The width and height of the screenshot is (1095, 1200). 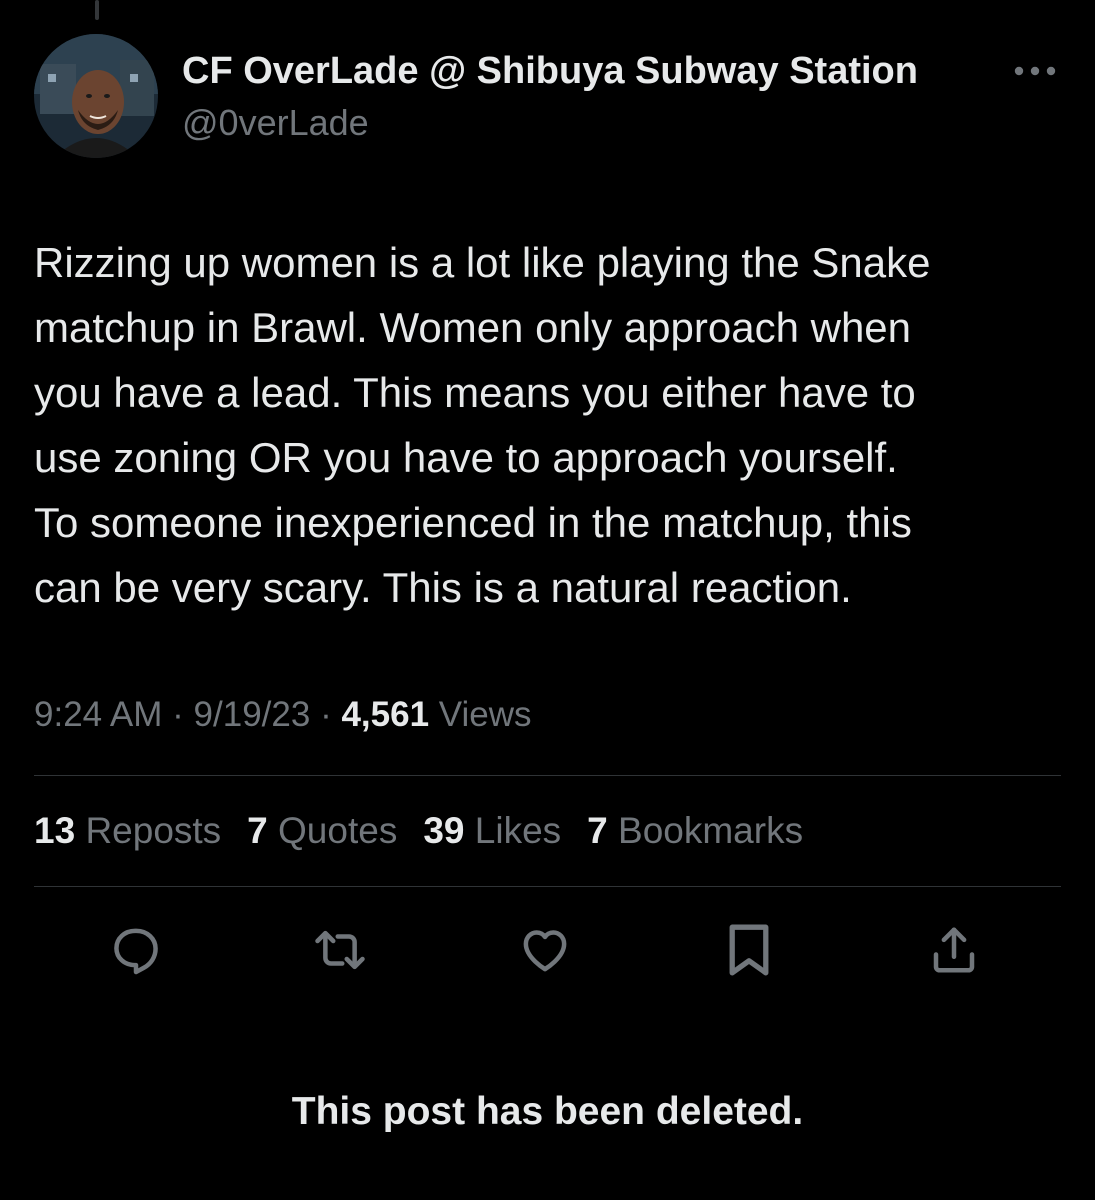 What do you see at coordinates (55, 830) in the screenshot?
I see `reposts-count: 13` at bounding box center [55, 830].